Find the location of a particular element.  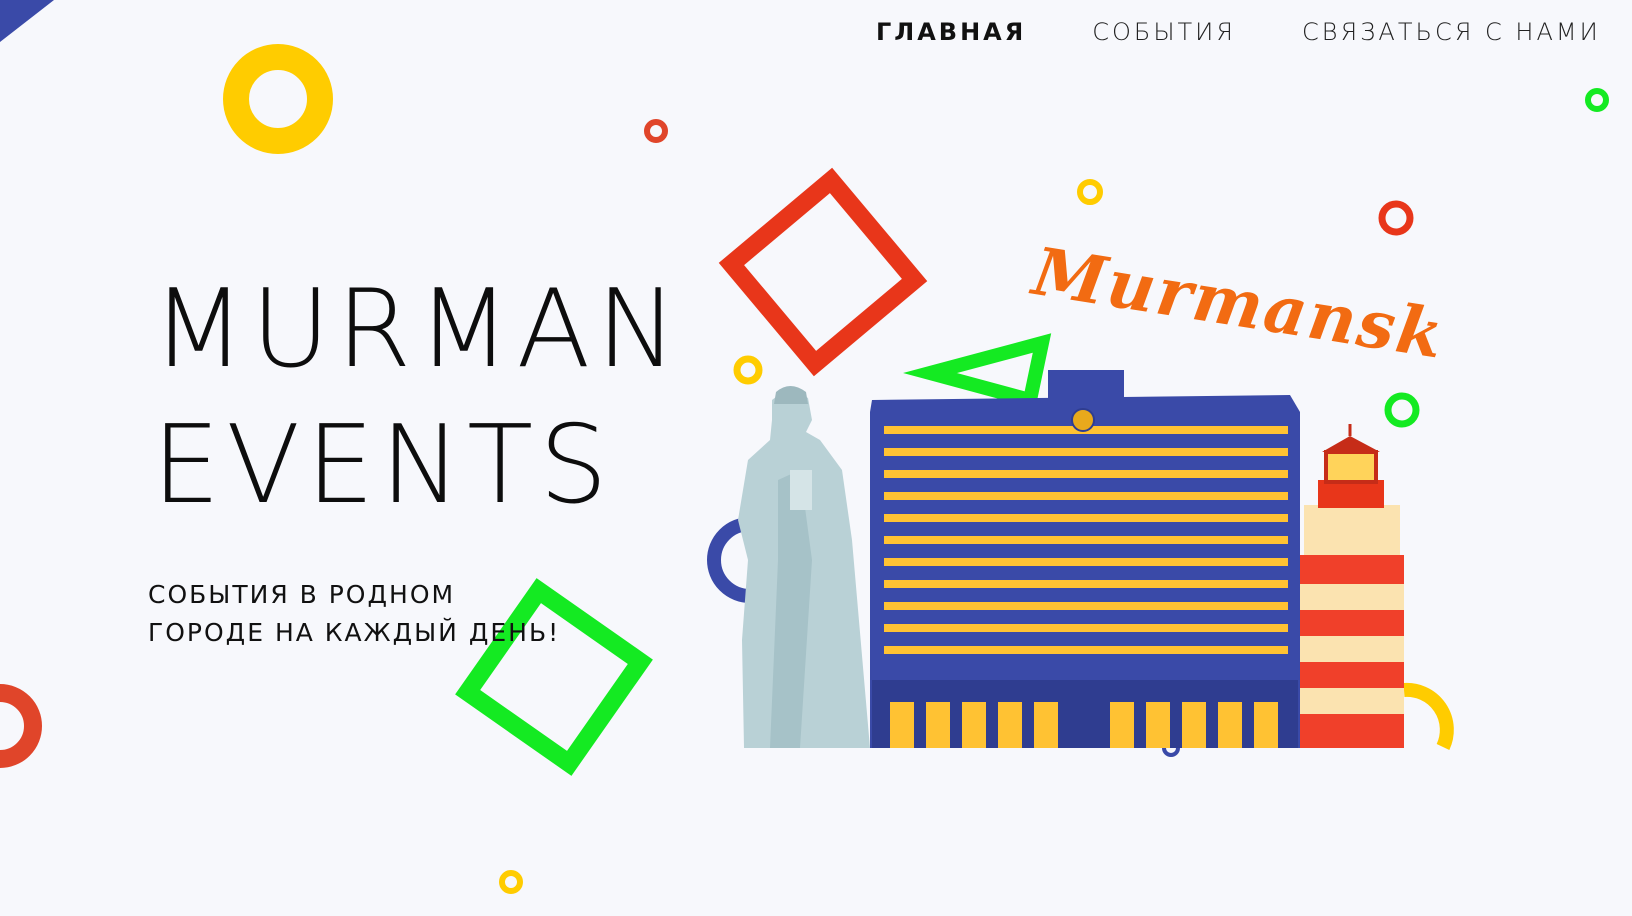

triangle-green is located at coordinates (977, 371).